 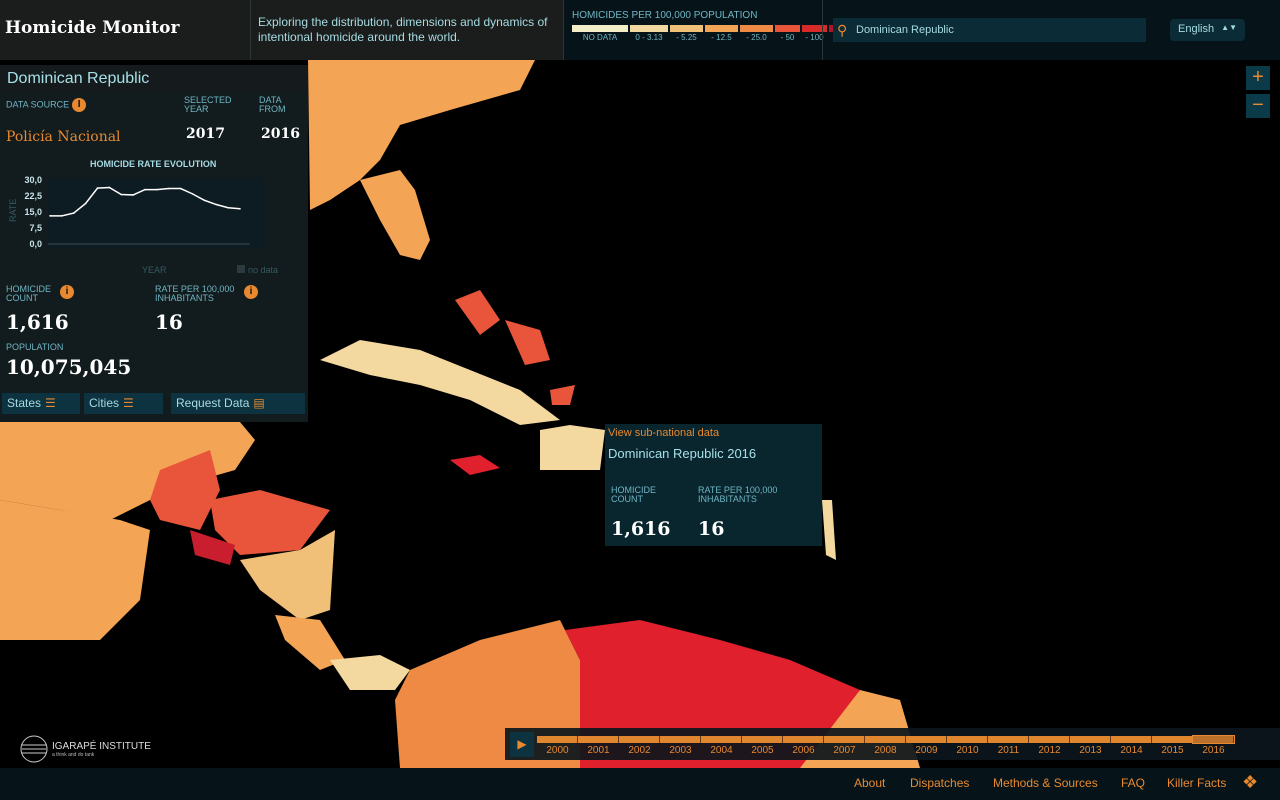 I want to click on popup-title: Dominican Republic 2016, so click(x=682, y=453).